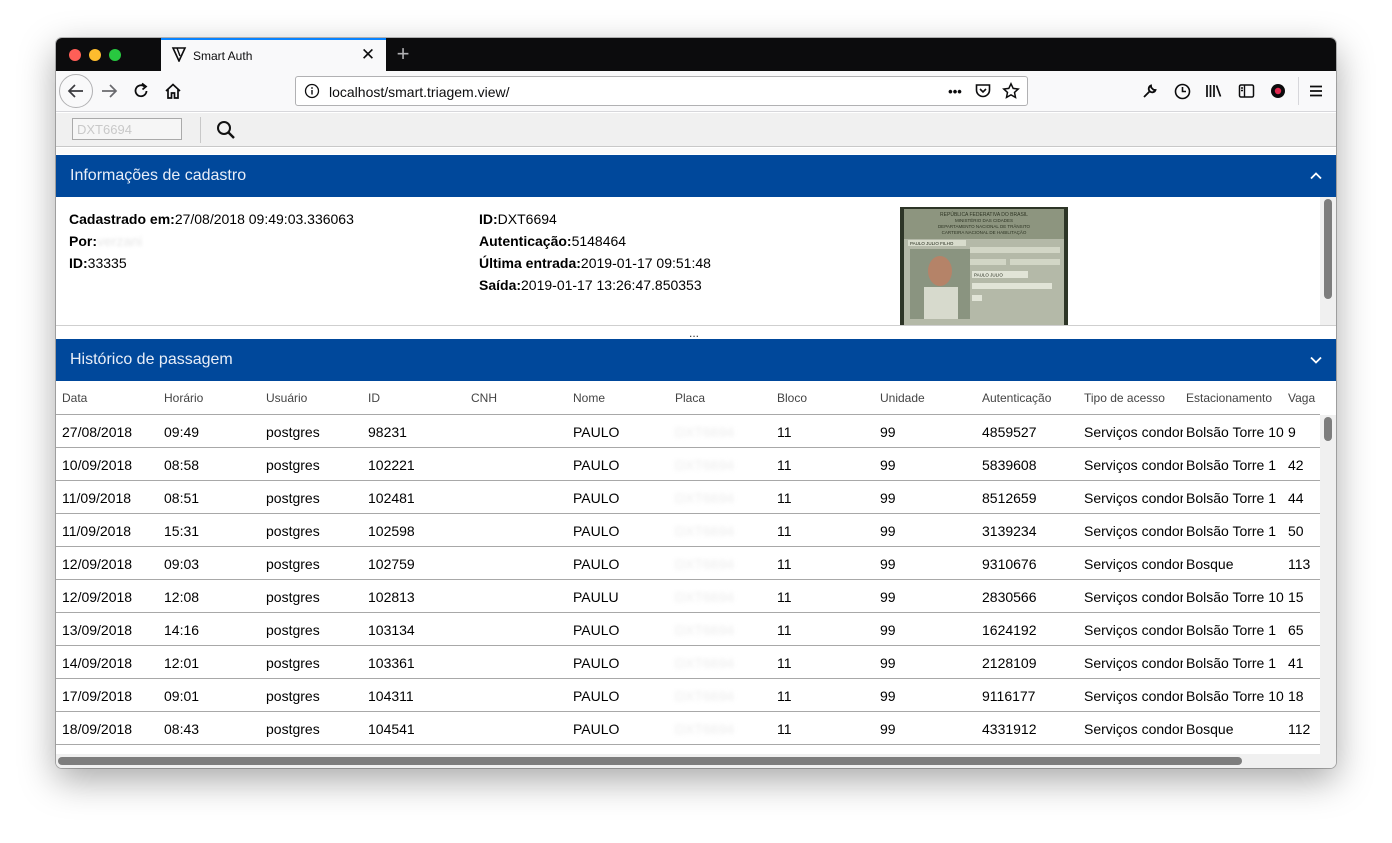 The image size is (1392, 843). I want to click on tab-smart-auth: Smart Auth ✕, so click(273, 54).